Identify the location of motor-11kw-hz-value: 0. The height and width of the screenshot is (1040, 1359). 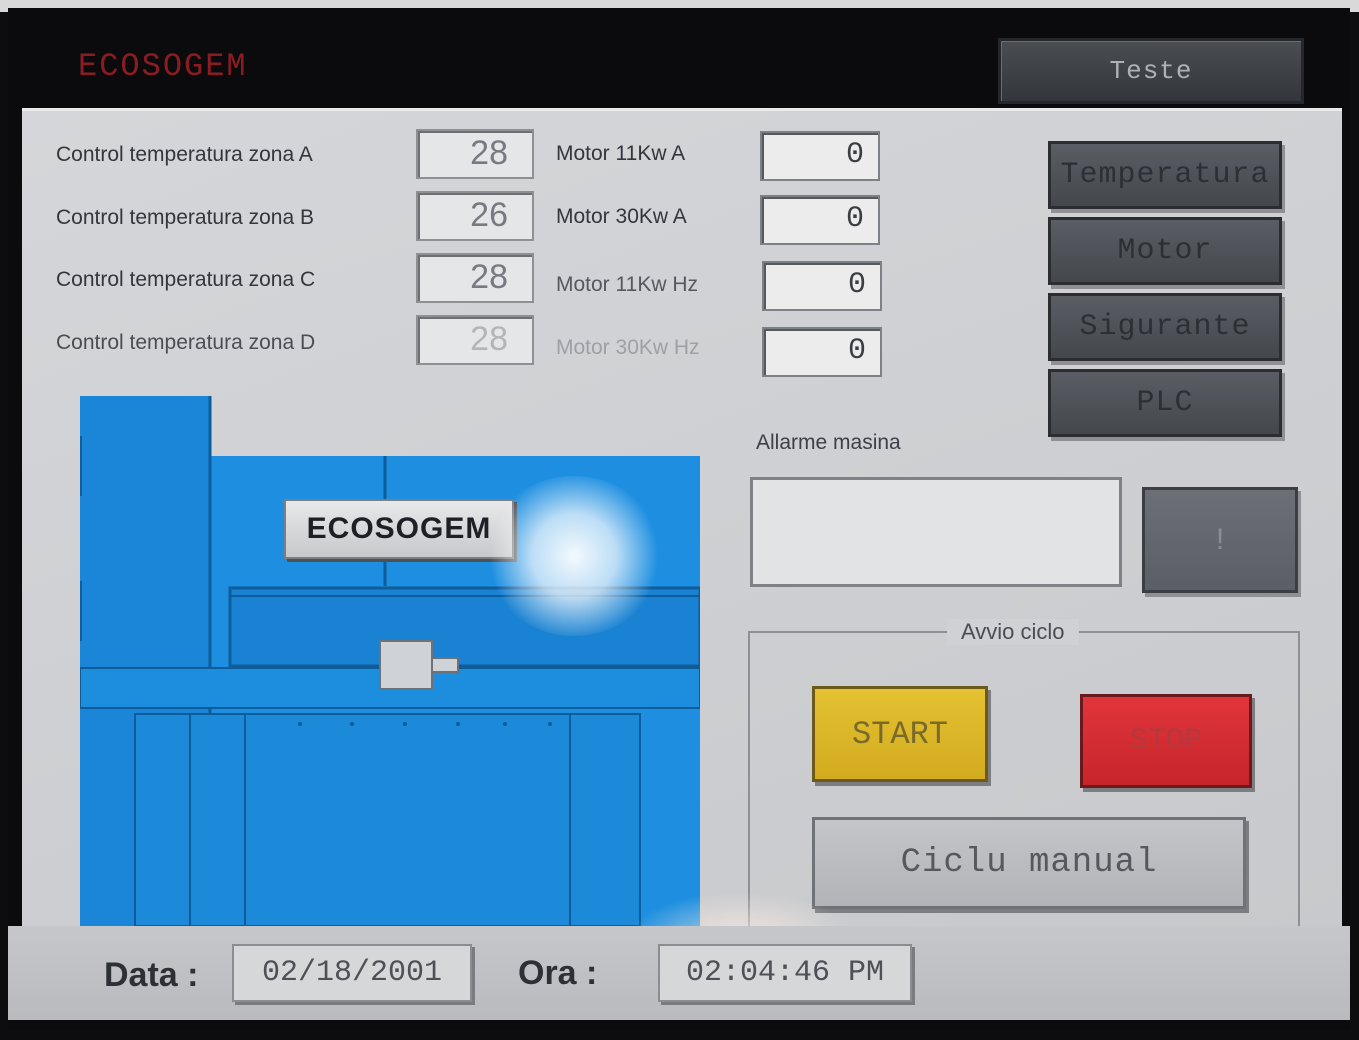
(822, 286).